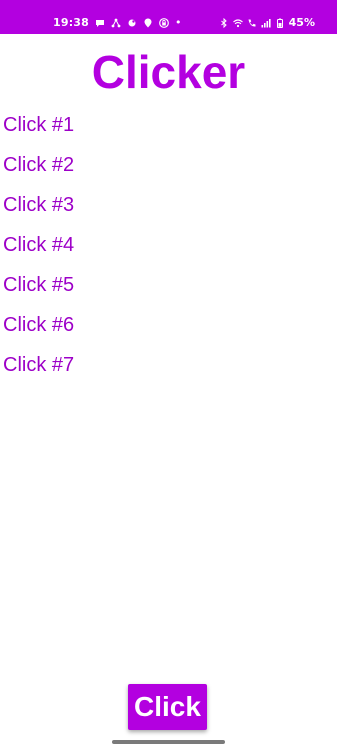  I want to click on dot-icon, so click(132, 23).